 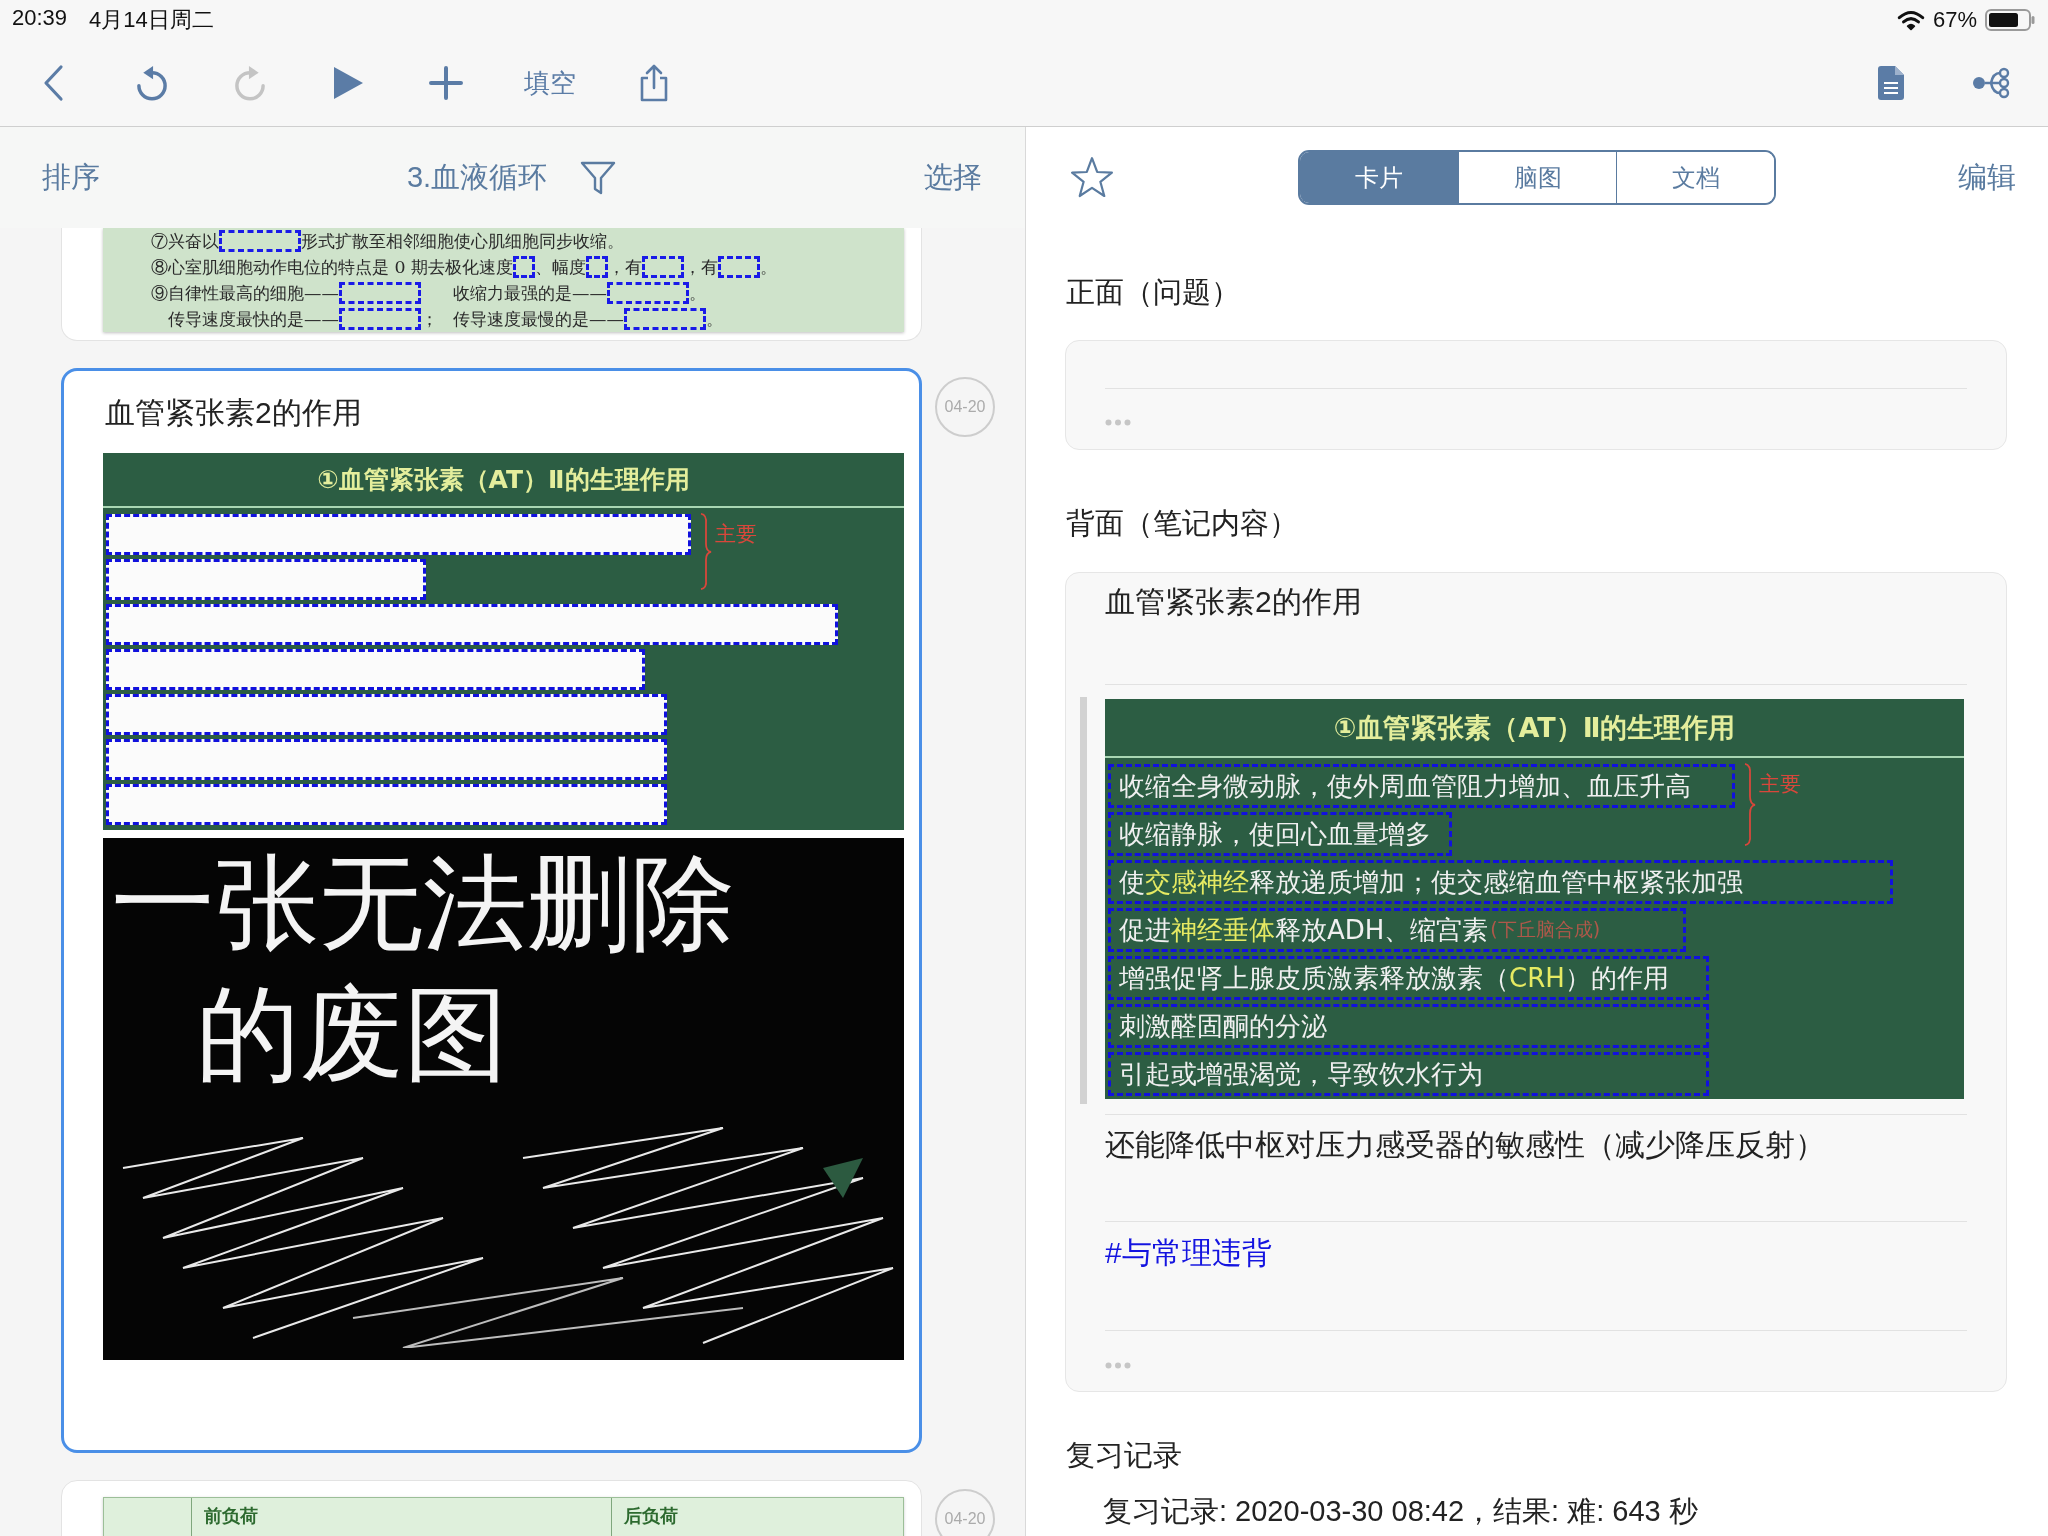 I want to click on cloze-box: 收缩全身微动脉，使外周血管阻力增加、血压升高, so click(x=1422, y=786).